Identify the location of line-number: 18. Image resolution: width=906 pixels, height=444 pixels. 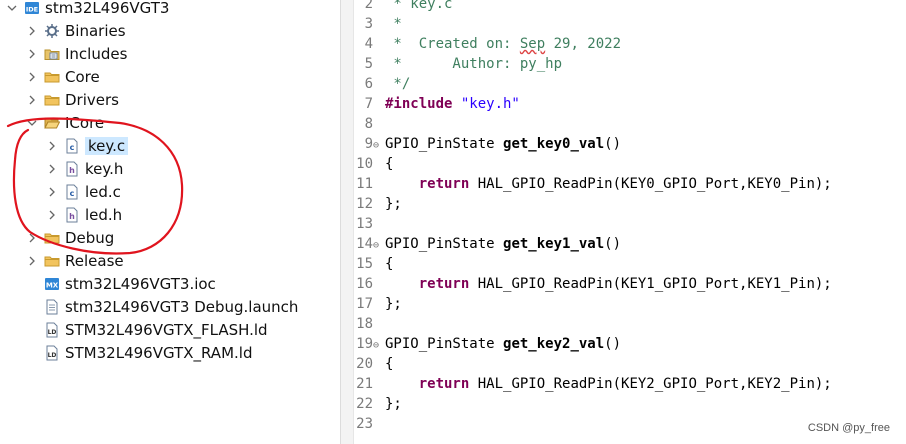
(364, 324).